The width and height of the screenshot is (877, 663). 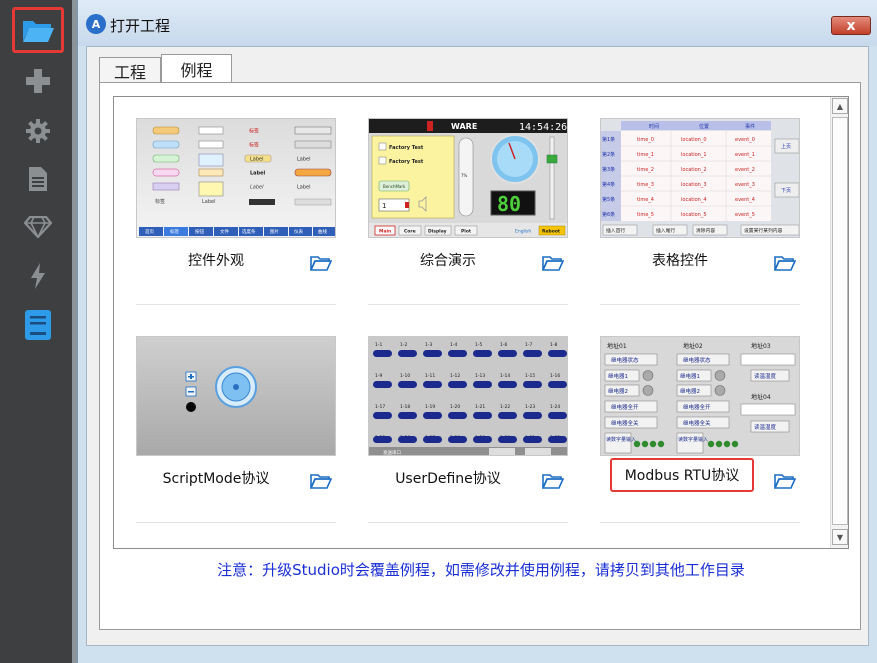 I want to click on svg-text: location_4, so click(x=694, y=200).